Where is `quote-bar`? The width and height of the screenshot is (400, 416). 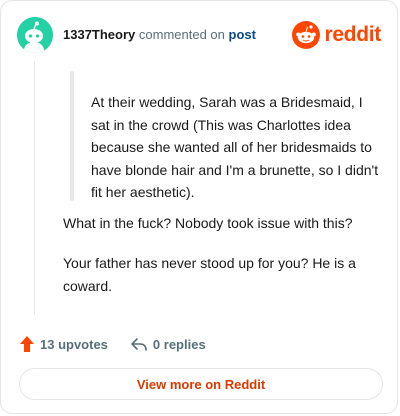
quote-bar is located at coordinates (72, 136).